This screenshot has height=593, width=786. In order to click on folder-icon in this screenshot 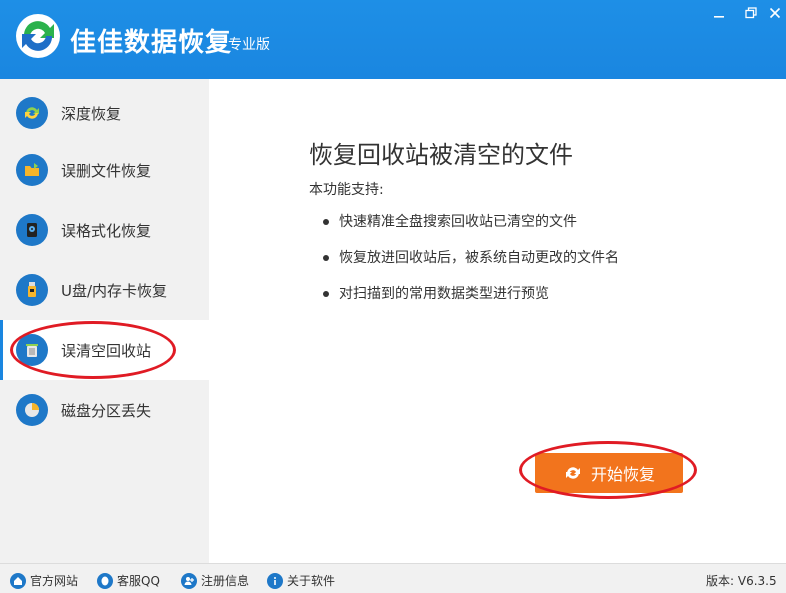, I will do `click(32, 170)`.